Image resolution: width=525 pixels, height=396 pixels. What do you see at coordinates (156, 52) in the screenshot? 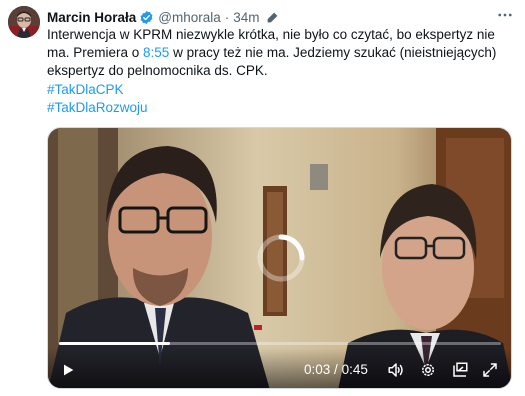
I see `time-link: 8:55` at bounding box center [156, 52].